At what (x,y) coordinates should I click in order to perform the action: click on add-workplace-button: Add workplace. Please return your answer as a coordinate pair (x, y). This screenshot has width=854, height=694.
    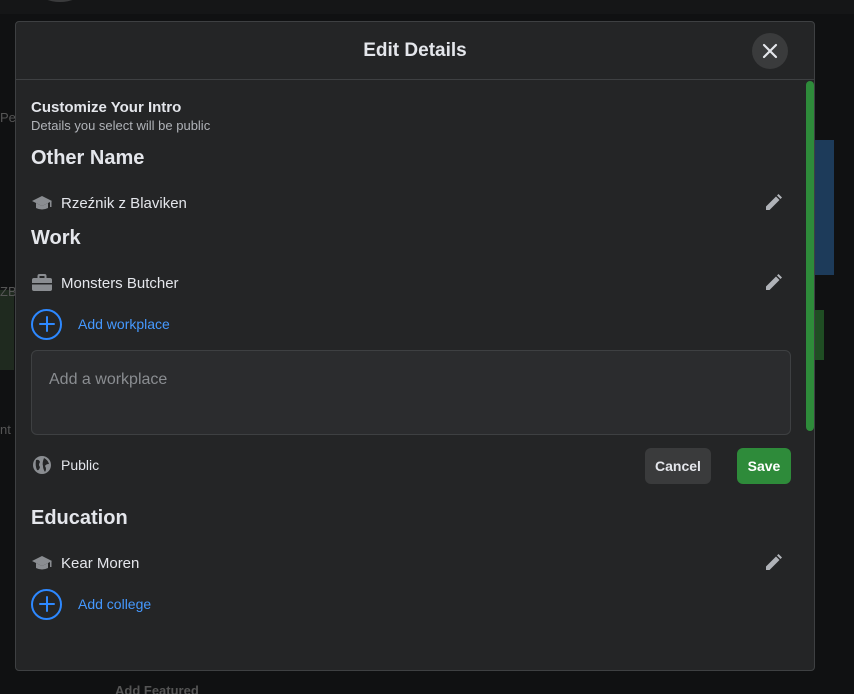
    Looking at the image, I should click on (410, 324).